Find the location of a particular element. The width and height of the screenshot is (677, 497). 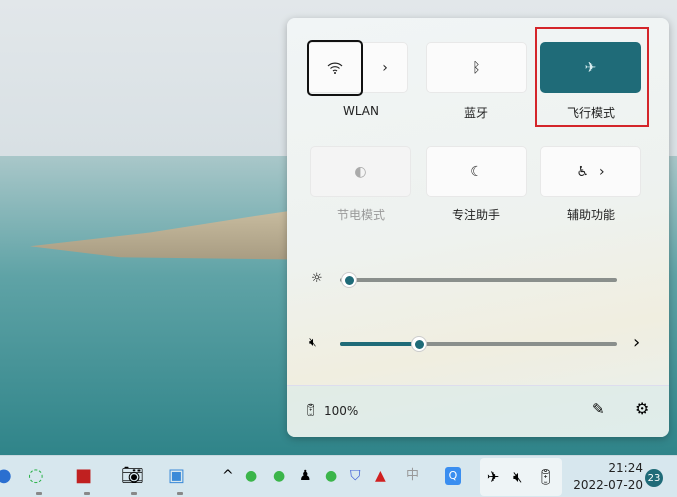

clock: 21:24 2022-07-20 is located at coordinates (608, 477).